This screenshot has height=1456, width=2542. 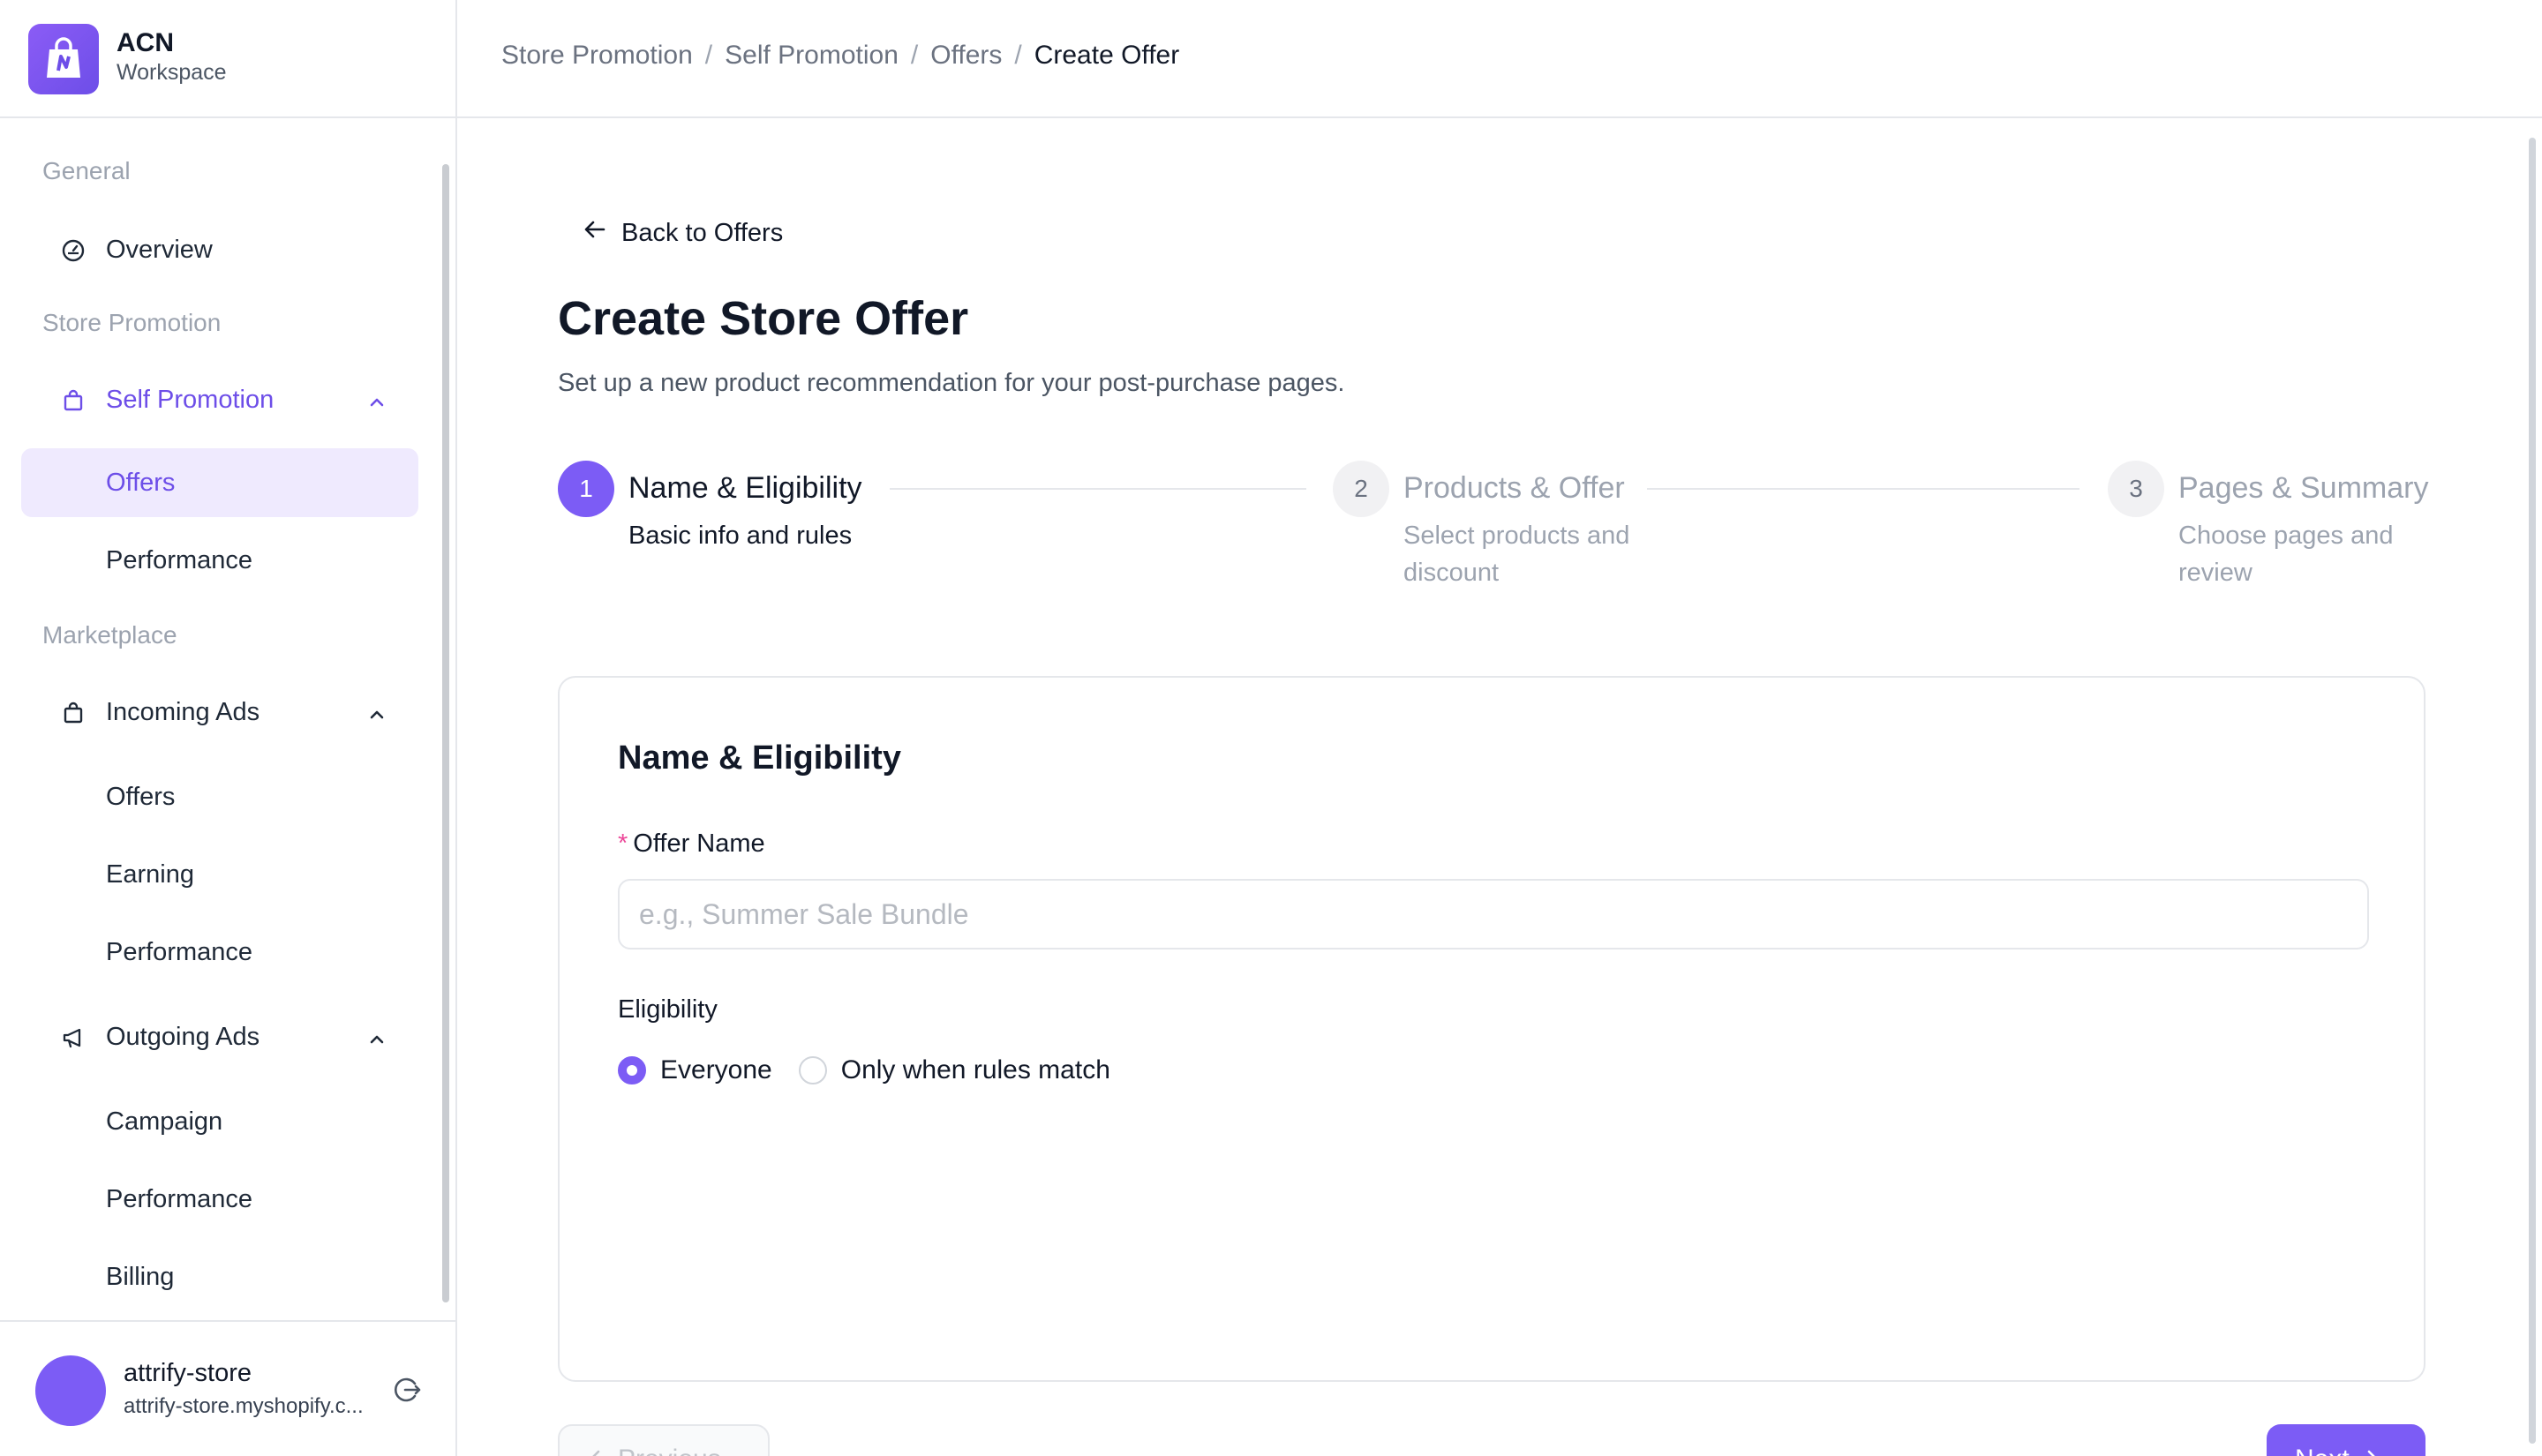 What do you see at coordinates (664, 1440) in the screenshot?
I see `previous-button: Previous` at bounding box center [664, 1440].